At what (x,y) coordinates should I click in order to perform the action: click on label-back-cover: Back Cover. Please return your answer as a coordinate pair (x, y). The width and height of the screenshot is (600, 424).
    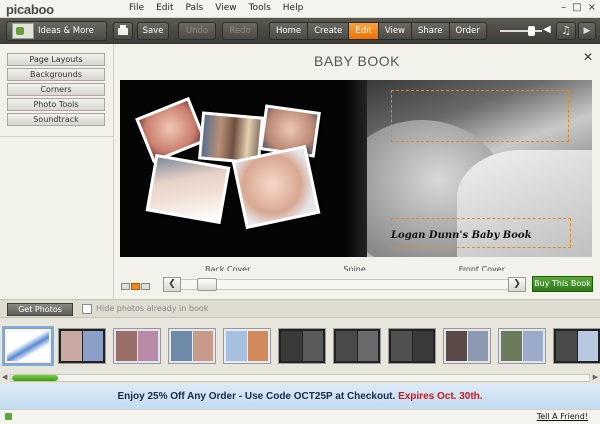
    Looking at the image, I should click on (228, 268).